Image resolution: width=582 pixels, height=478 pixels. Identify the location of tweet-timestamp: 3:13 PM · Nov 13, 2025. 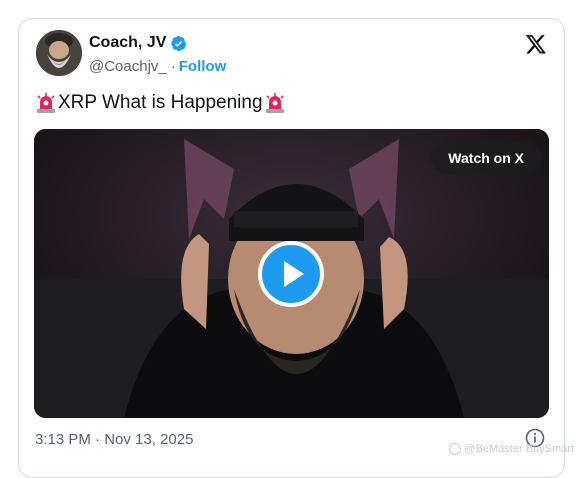
(114, 439).